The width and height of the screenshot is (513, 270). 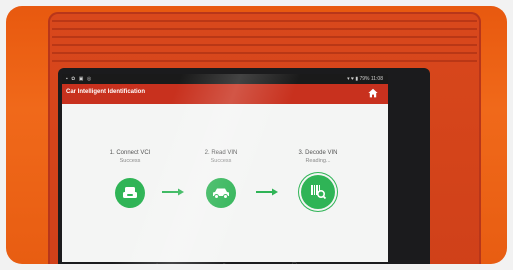 What do you see at coordinates (294, 263) in the screenshot?
I see `recents-icon: □` at bounding box center [294, 263].